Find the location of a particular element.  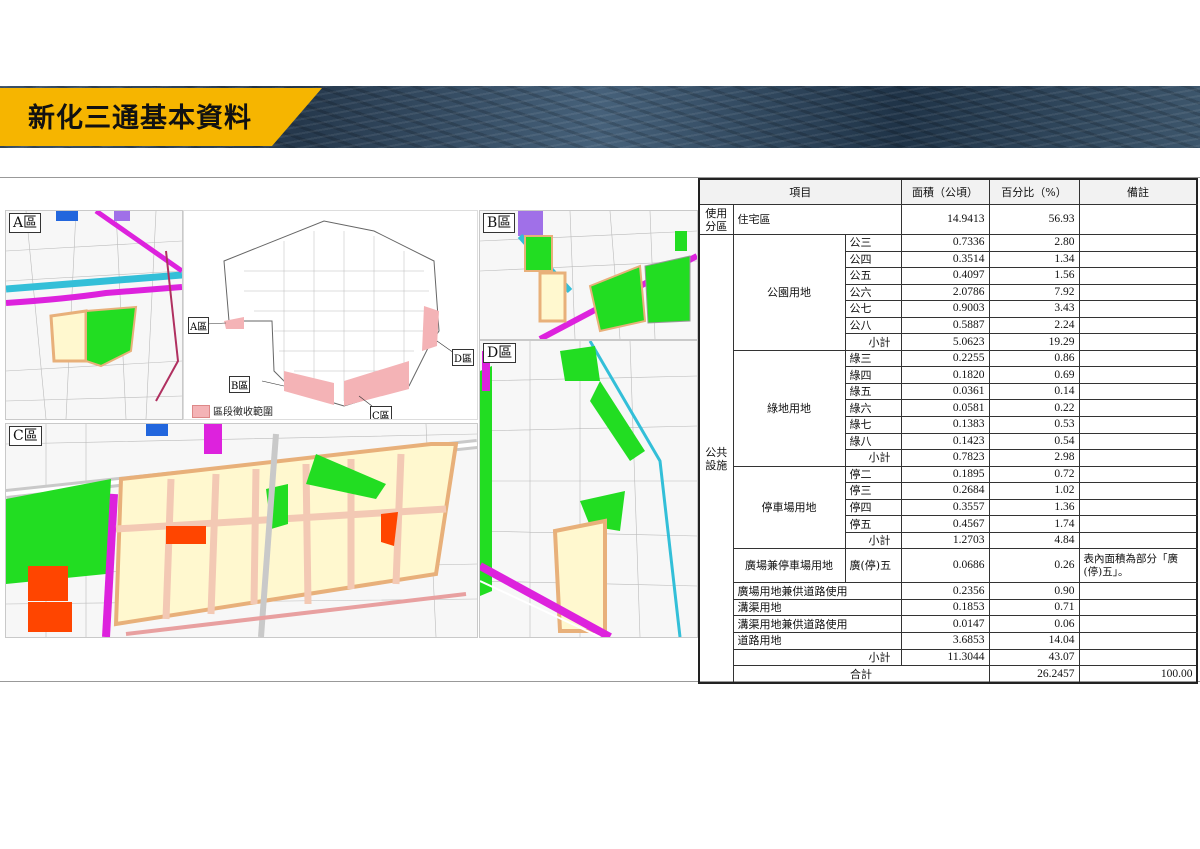

legend-text: 區段徵收範圍 is located at coordinates (243, 412).